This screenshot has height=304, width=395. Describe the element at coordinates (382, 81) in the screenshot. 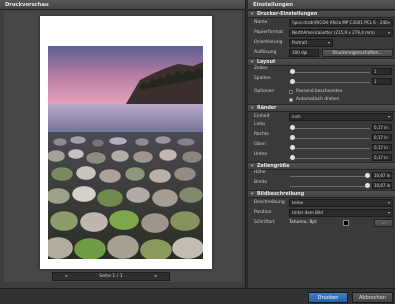

I see `cols-input: 1` at that location.